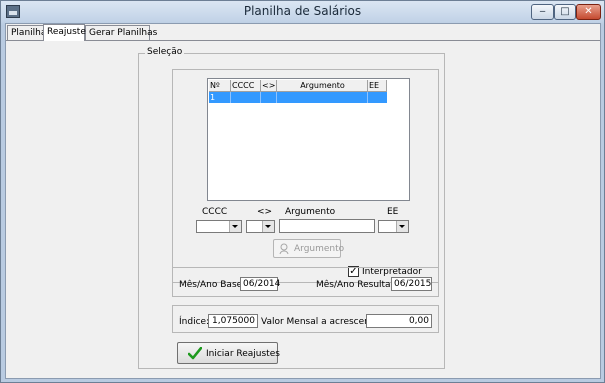 This screenshot has width=605, height=383. I want to click on title-bar: Planilha de Salários ‒ □ ✕, so click(302, 12).